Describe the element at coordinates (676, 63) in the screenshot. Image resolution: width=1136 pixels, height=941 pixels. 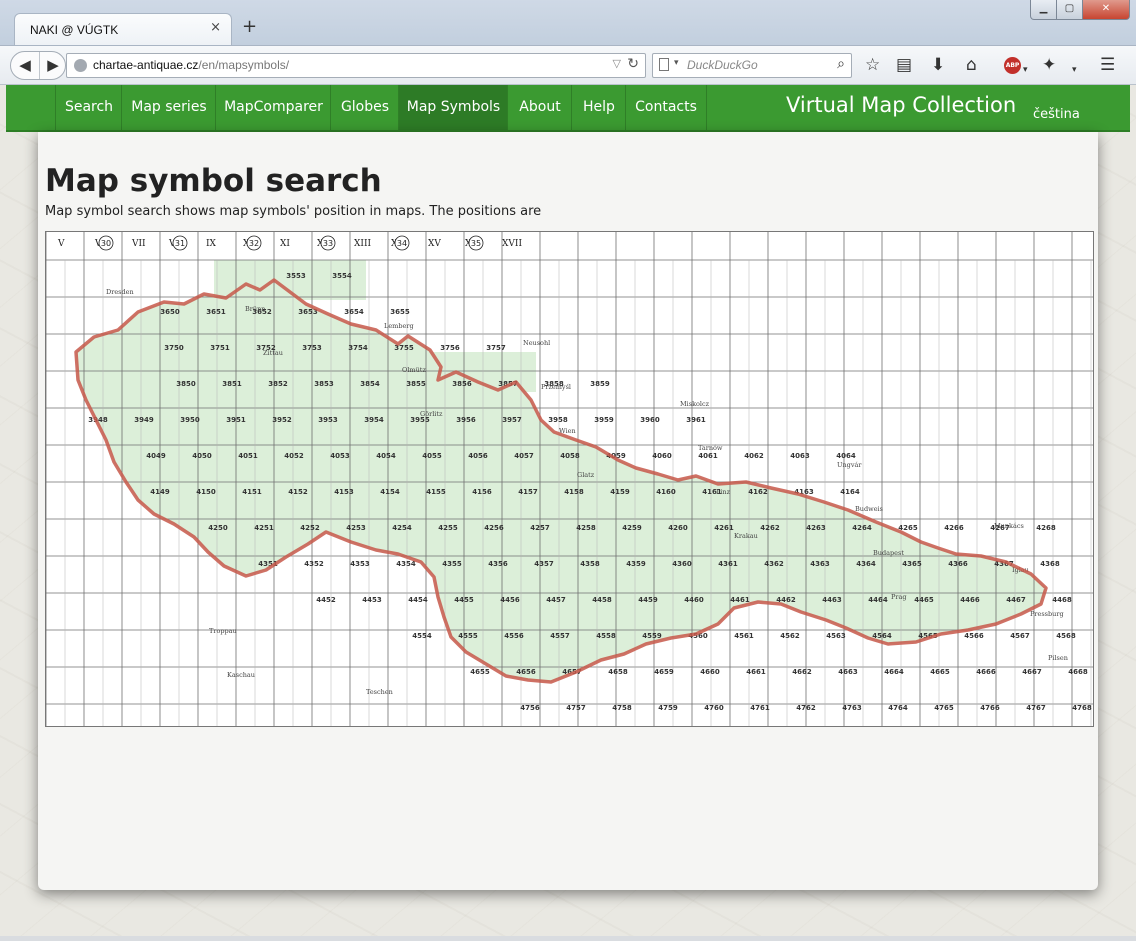
I see `search-engine-arrow-icon: ▾` at that location.